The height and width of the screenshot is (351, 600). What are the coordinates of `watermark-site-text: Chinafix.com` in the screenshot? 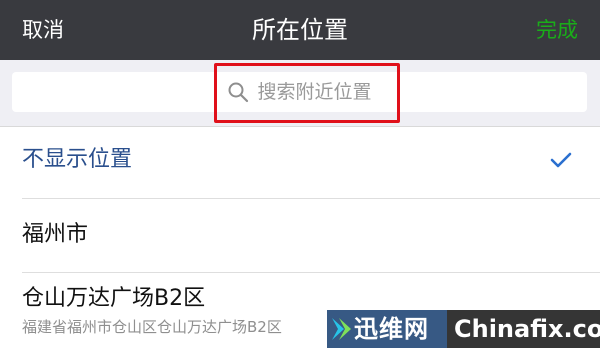 It's located at (527, 329).